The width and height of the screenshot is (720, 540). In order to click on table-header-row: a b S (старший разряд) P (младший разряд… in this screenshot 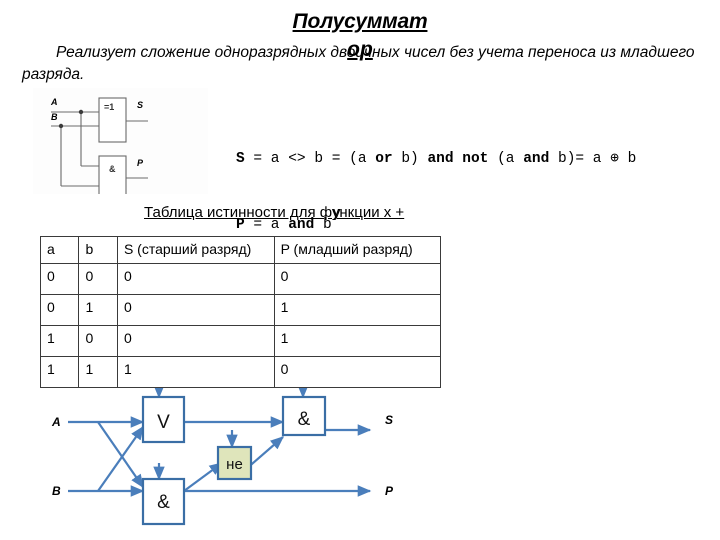, I will do `click(240, 250)`.